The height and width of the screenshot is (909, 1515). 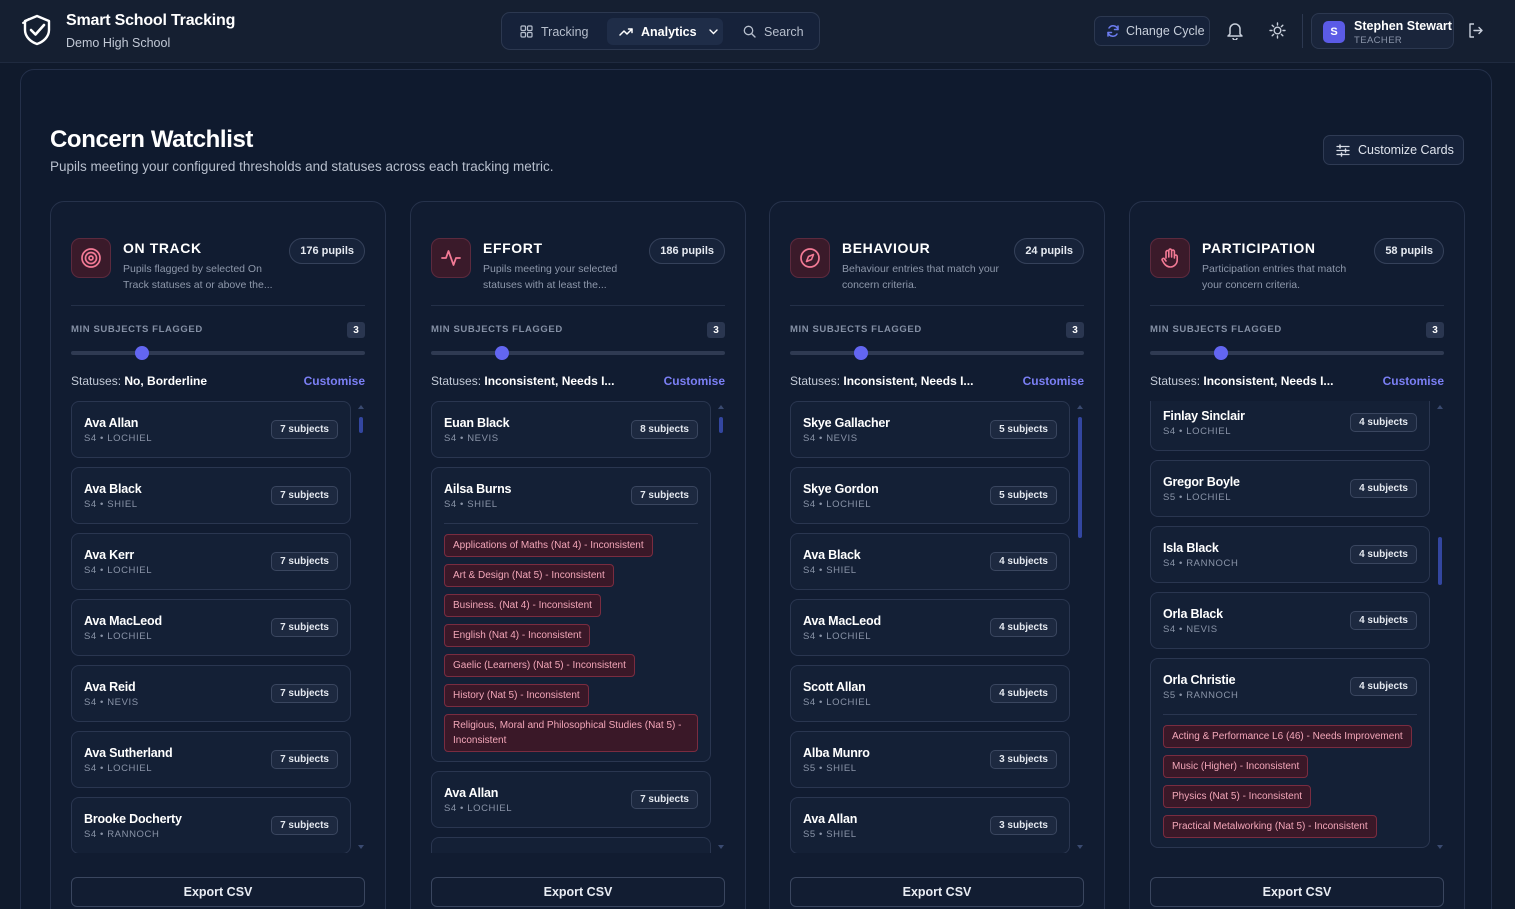 I want to click on pupil-card: Ava Reid S4 • NEVIS 7 subjects, so click(x=211, y=693).